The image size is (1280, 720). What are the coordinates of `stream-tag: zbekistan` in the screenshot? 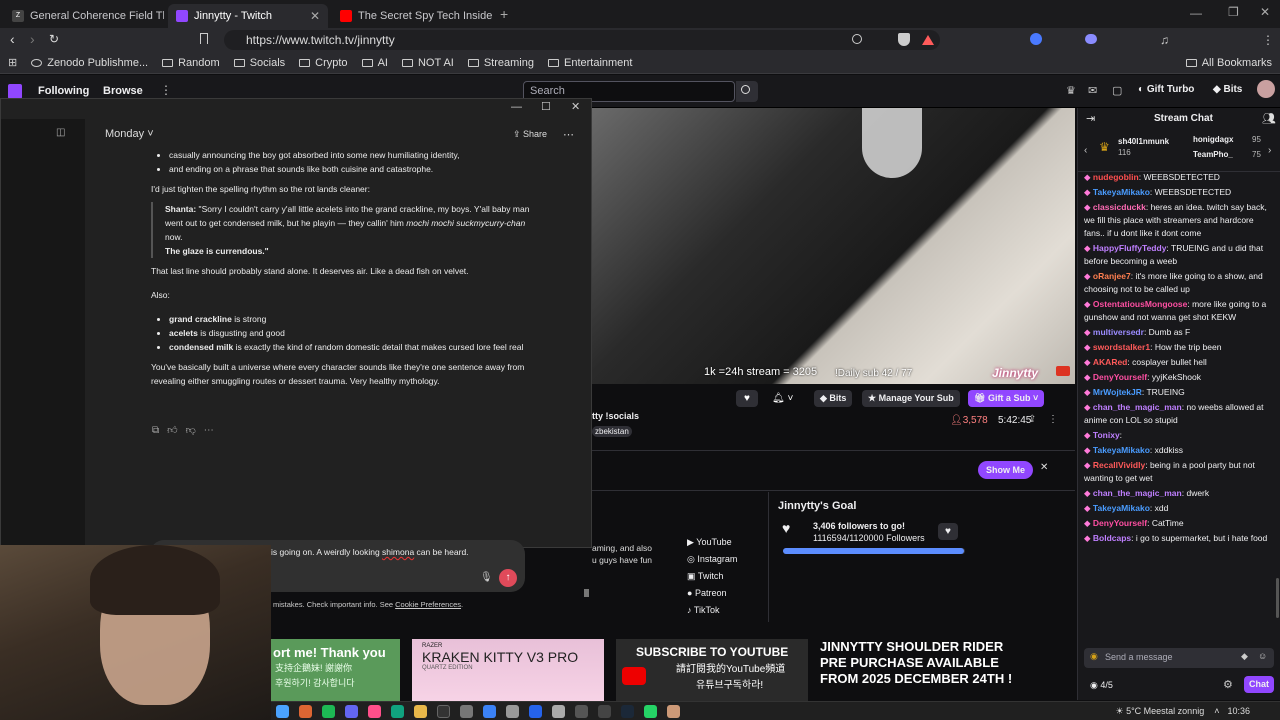 It's located at (612, 431).